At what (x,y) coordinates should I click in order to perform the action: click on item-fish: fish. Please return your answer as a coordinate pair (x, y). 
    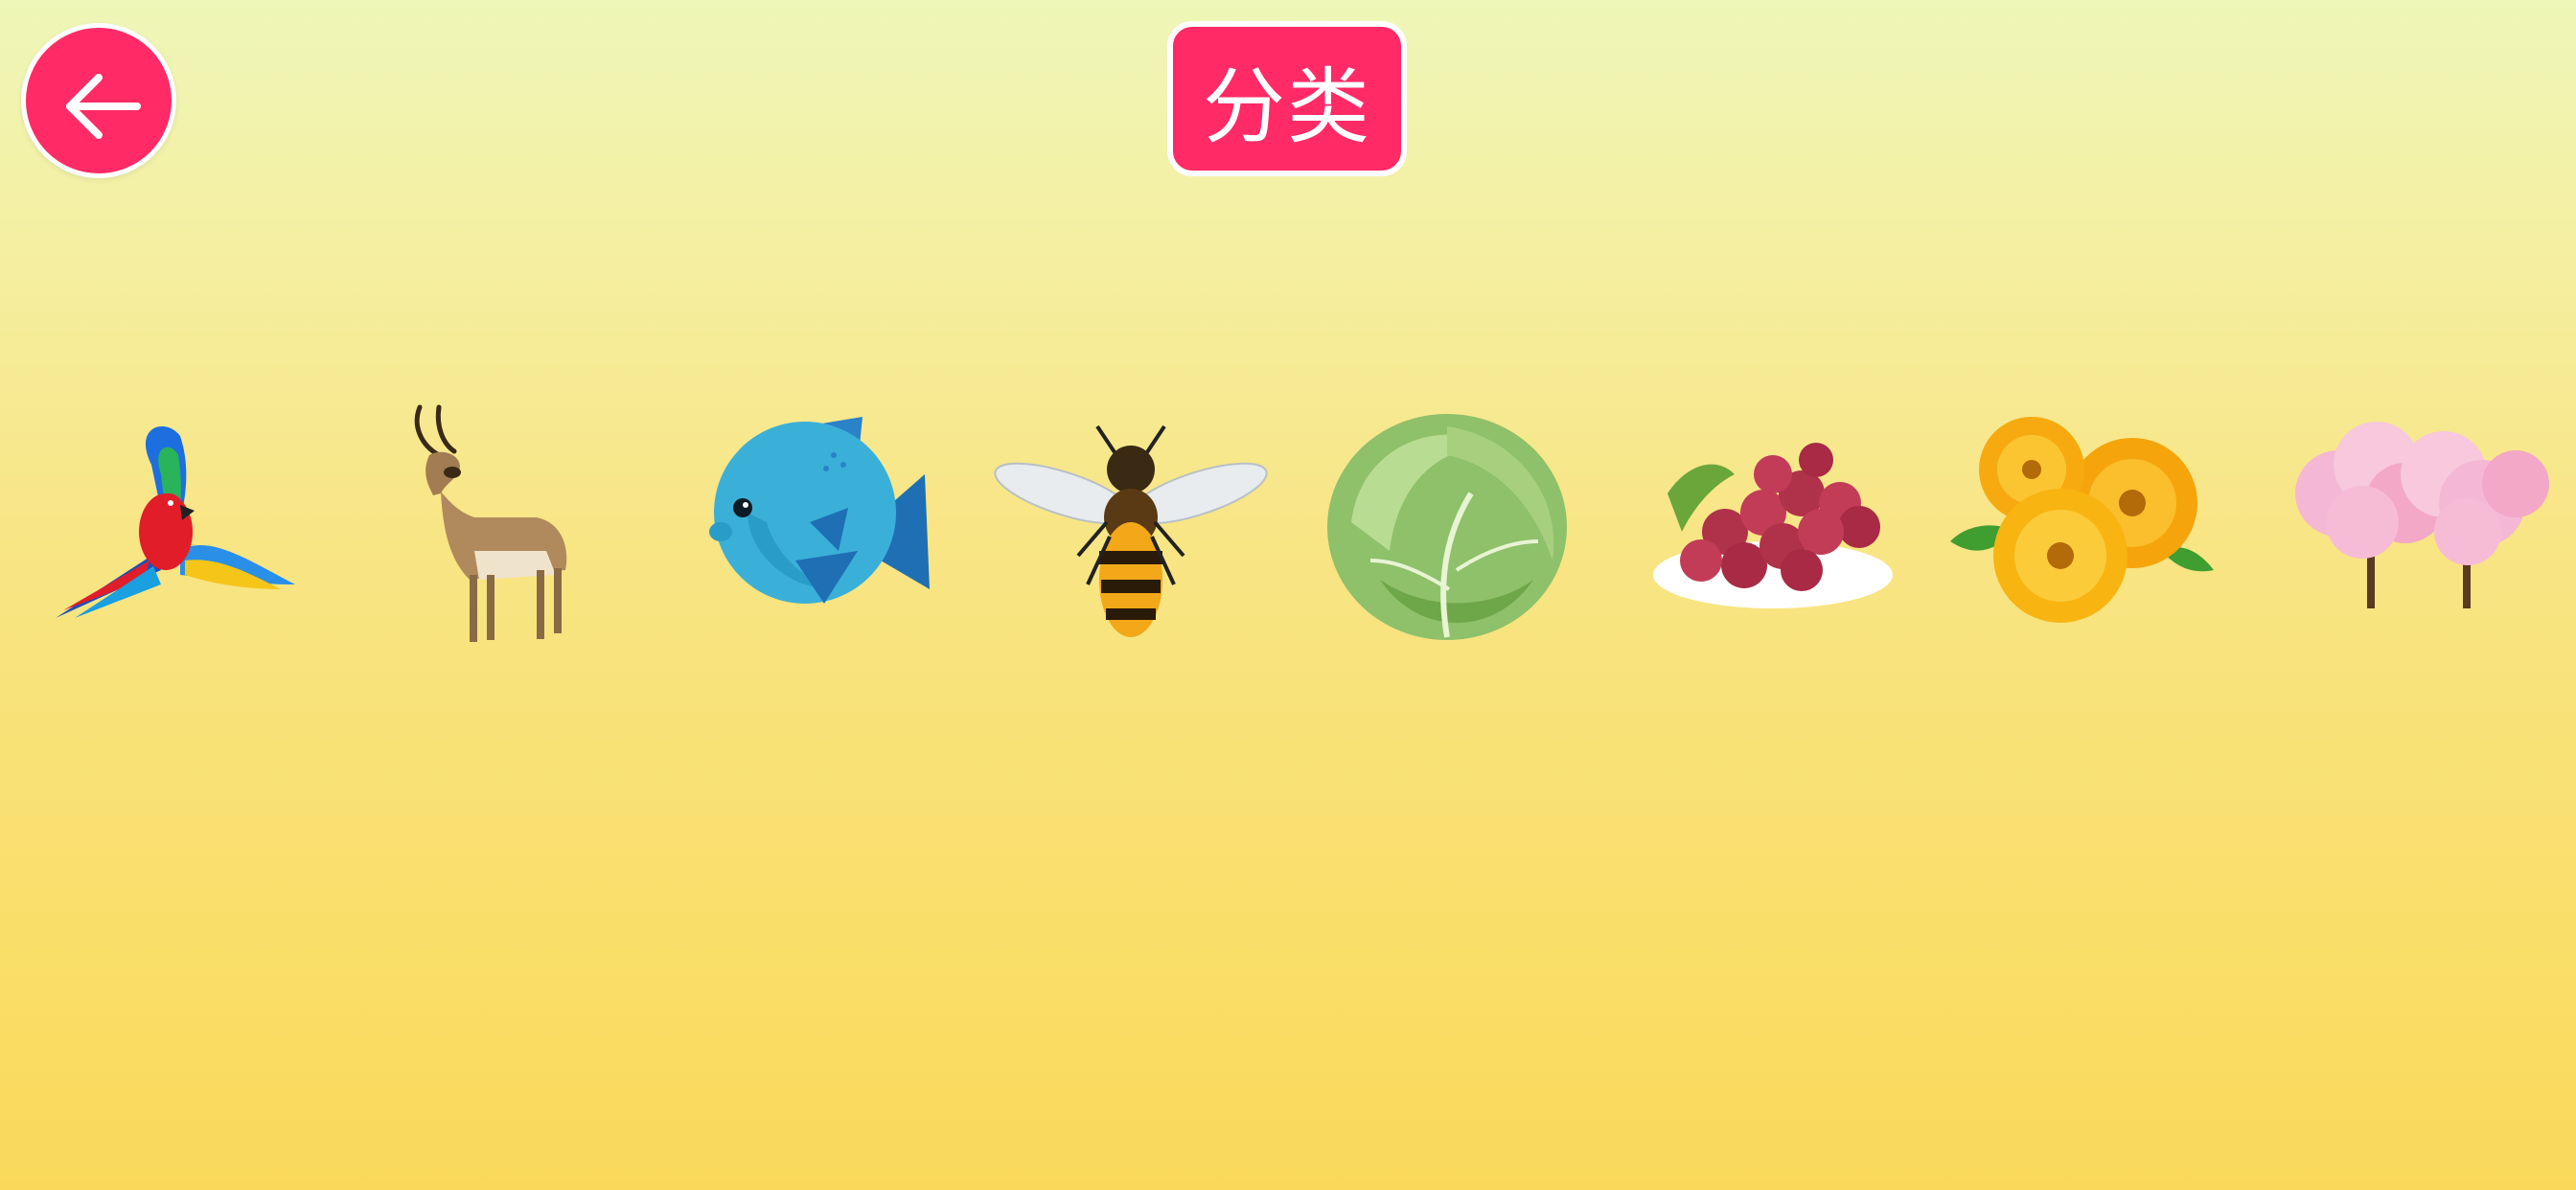
    Looking at the image, I should click on (834, 527).